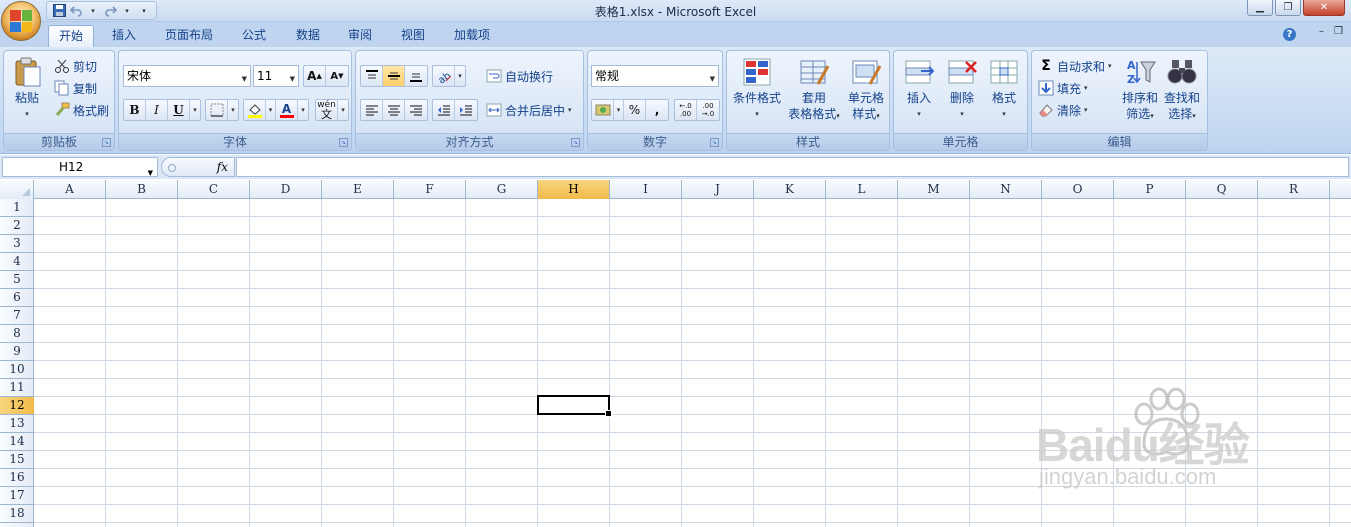 This screenshot has height=527, width=1351. Describe the element at coordinates (17, 189) in the screenshot. I see `select-all-button` at that location.